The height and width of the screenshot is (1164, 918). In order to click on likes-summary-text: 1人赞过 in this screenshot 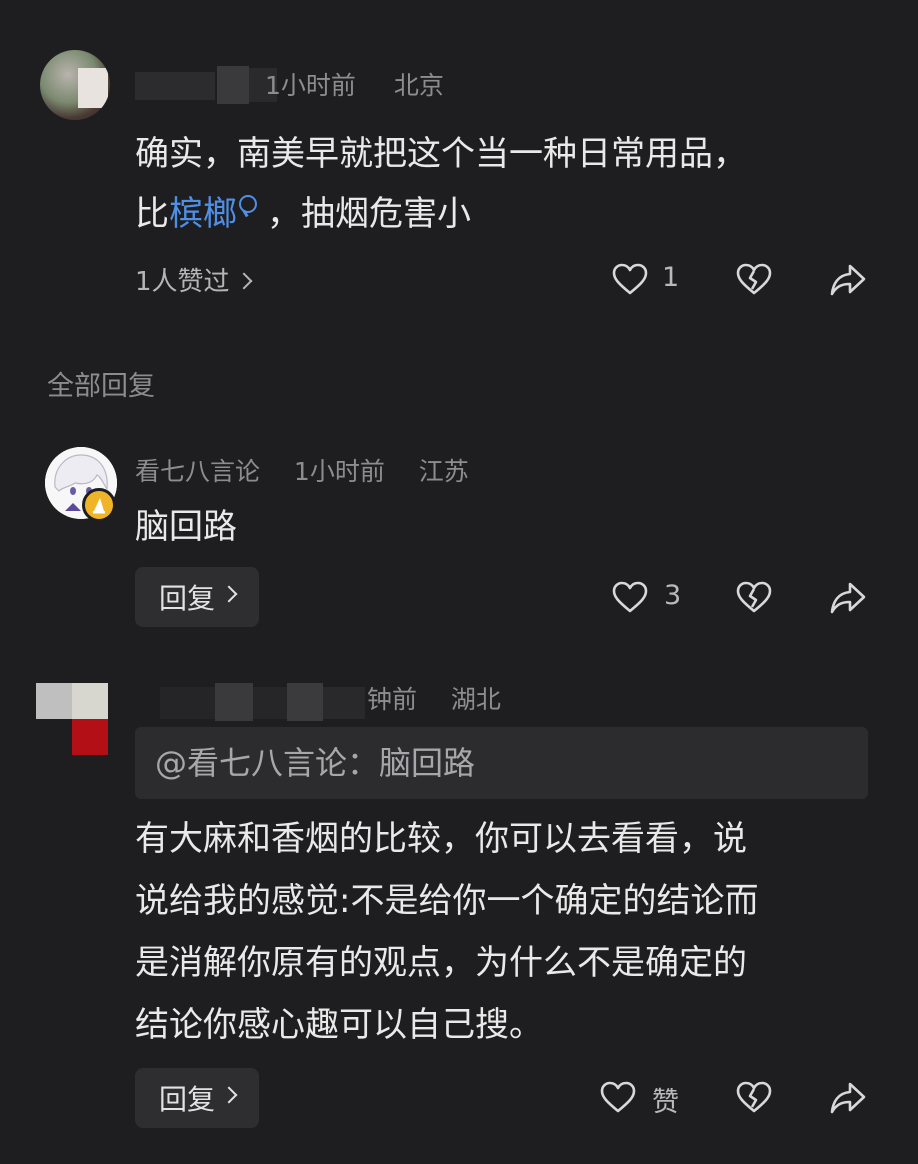, I will do `click(182, 282)`.